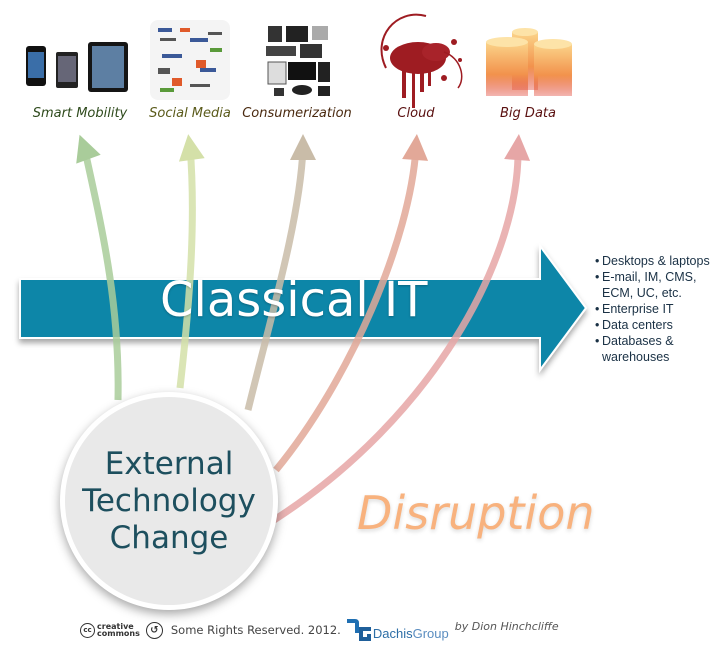 This screenshot has width=727, height=652. What do you see at coordinates (476, 513) in the screenshot?
I see `disruption-label: Disruption` at bounding box center [476, 513].